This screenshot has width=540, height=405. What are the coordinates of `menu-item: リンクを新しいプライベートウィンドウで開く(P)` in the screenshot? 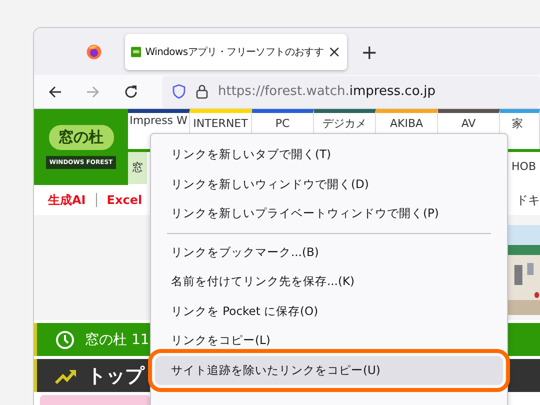 It's located at (329, 213).